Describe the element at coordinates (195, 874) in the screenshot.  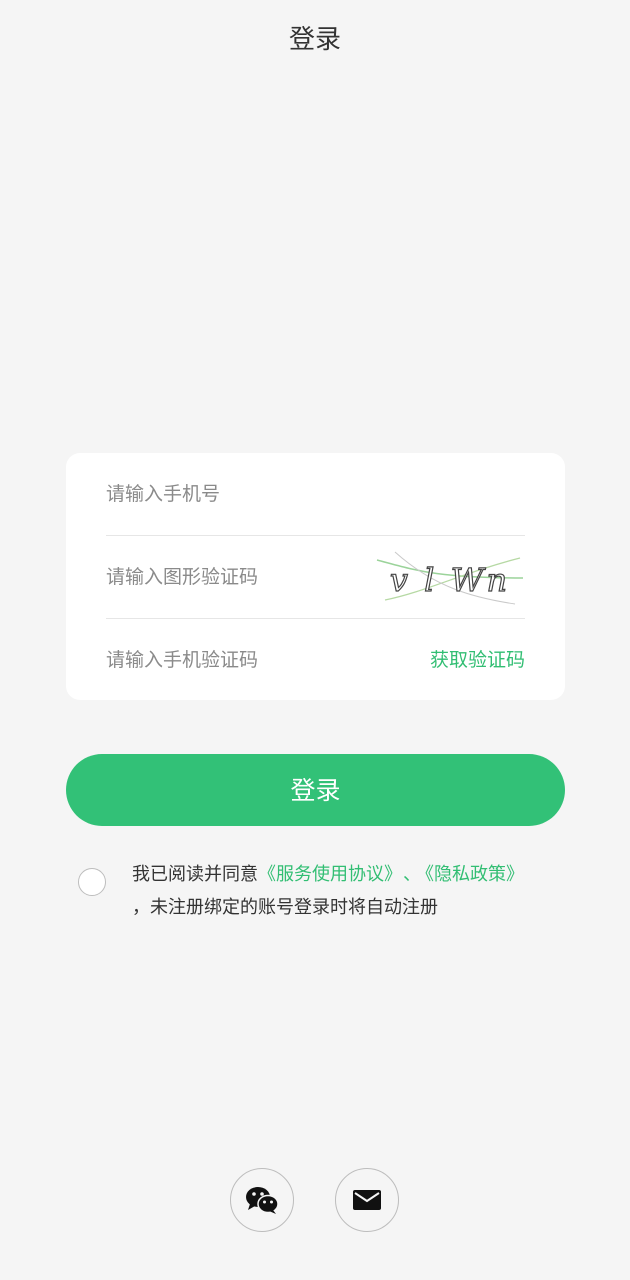
I see `agreement-prefix: 我已阅读并同意` at that location.